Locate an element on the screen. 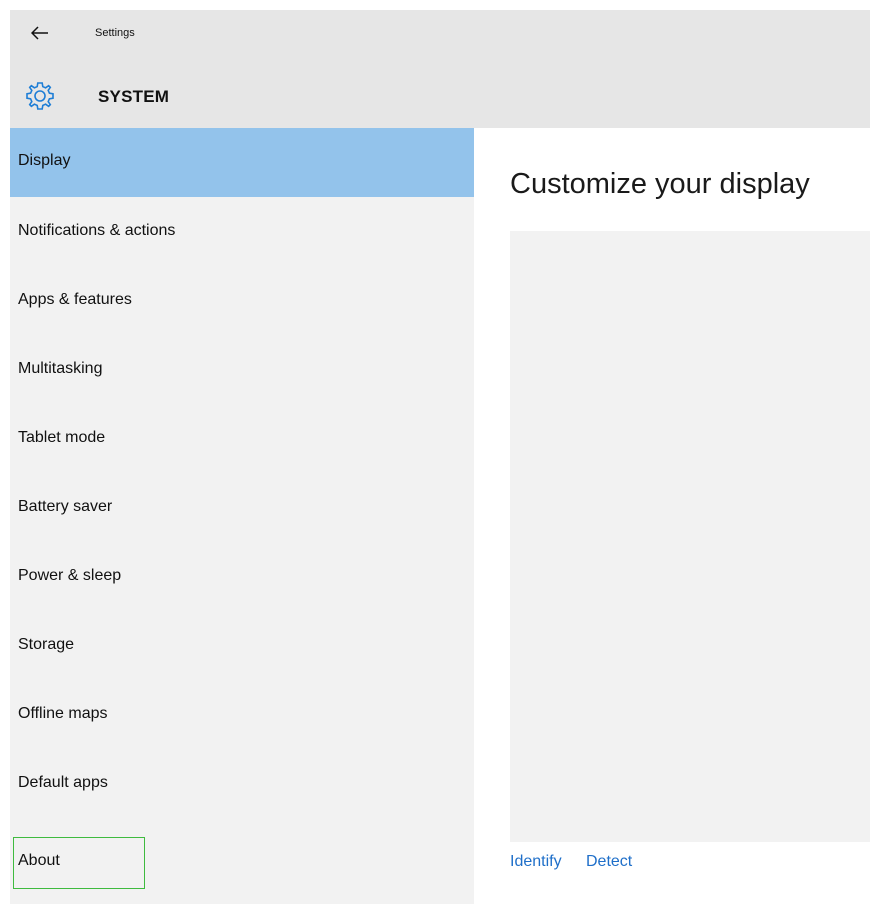 The width and height of the screenshot is (870, 904). sidebar-item-notifications-actions: Notifications & actions is located at coordinates (242, 231).